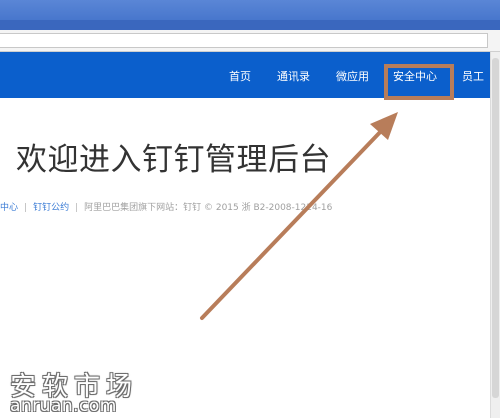 Image resolution: width=500 pixels, height=418 pixels. I want to click on footer-link-dingtalk-convention: 钉钉公约, so click(51, 208).